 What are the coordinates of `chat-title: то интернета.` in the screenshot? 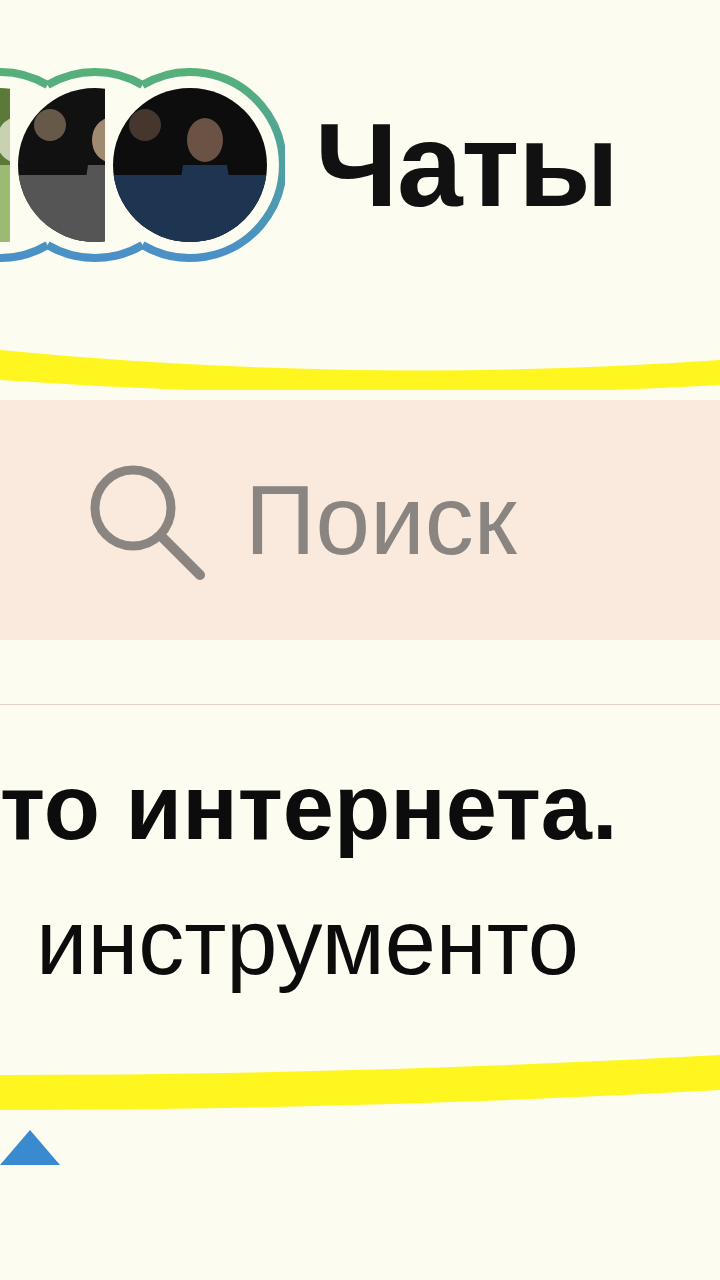 It's located at (309, 807).